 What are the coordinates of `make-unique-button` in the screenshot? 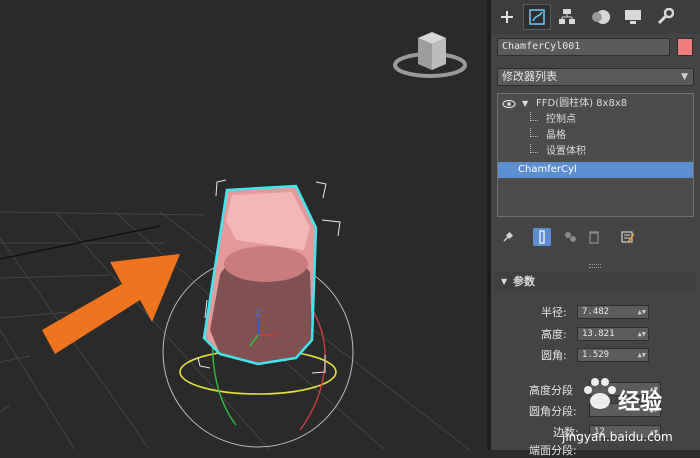 It's located at (570, 237).